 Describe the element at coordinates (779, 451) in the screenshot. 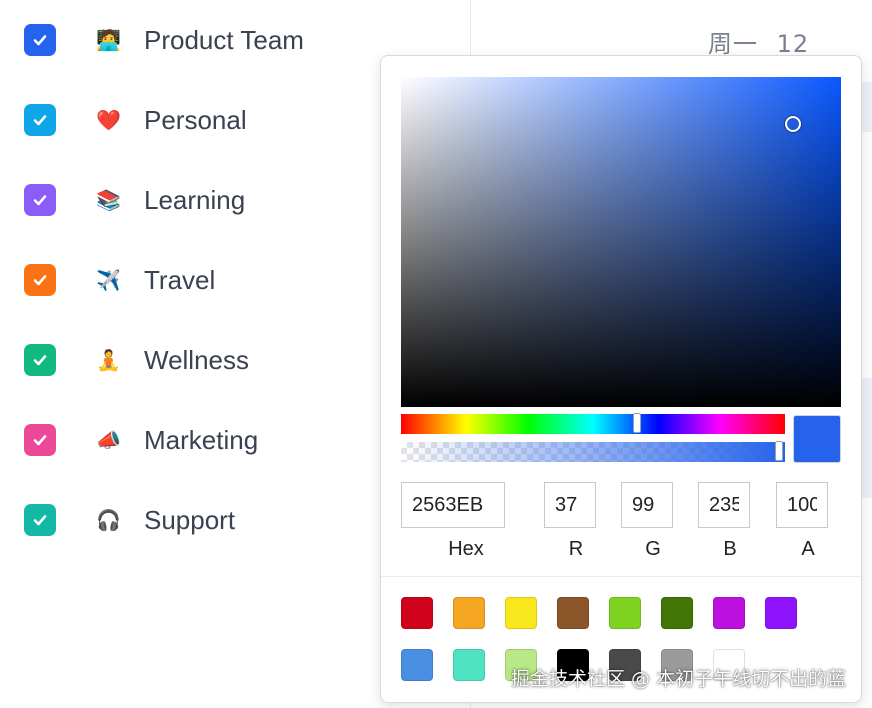

I see `alpha-slider-thumb` at that location.